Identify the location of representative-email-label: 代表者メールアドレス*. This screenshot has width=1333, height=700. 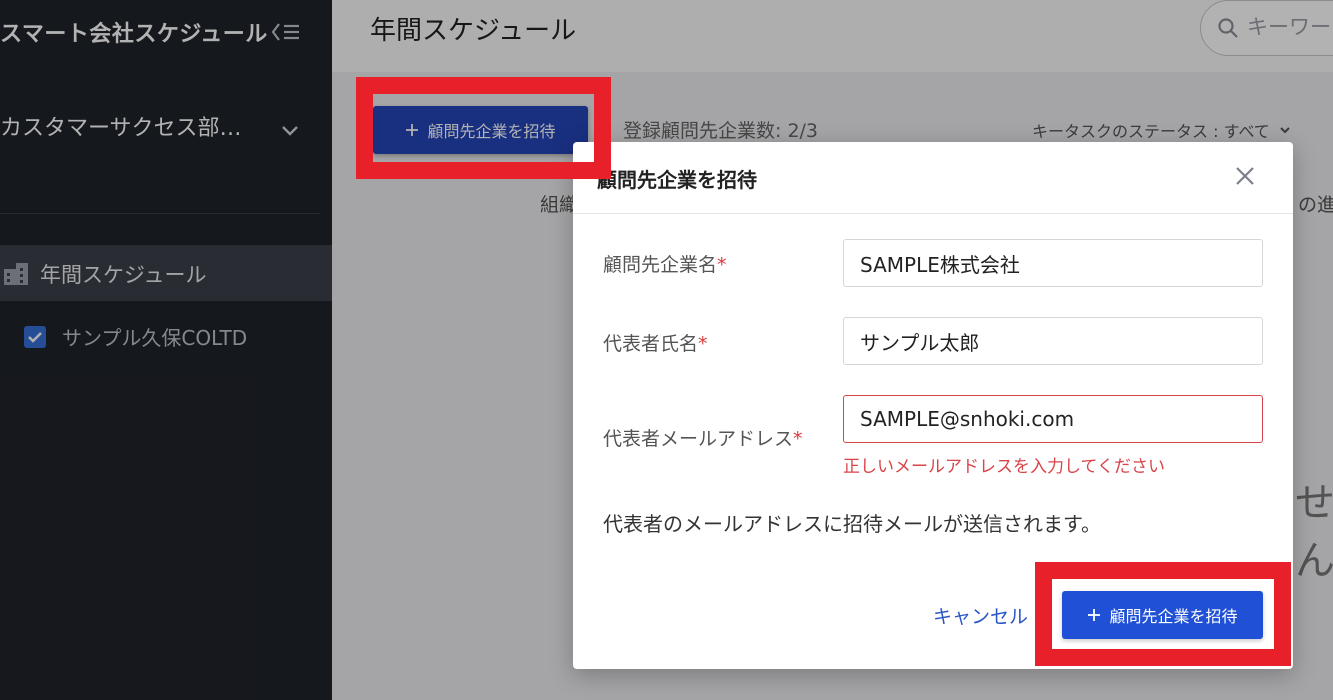
(703, 439).